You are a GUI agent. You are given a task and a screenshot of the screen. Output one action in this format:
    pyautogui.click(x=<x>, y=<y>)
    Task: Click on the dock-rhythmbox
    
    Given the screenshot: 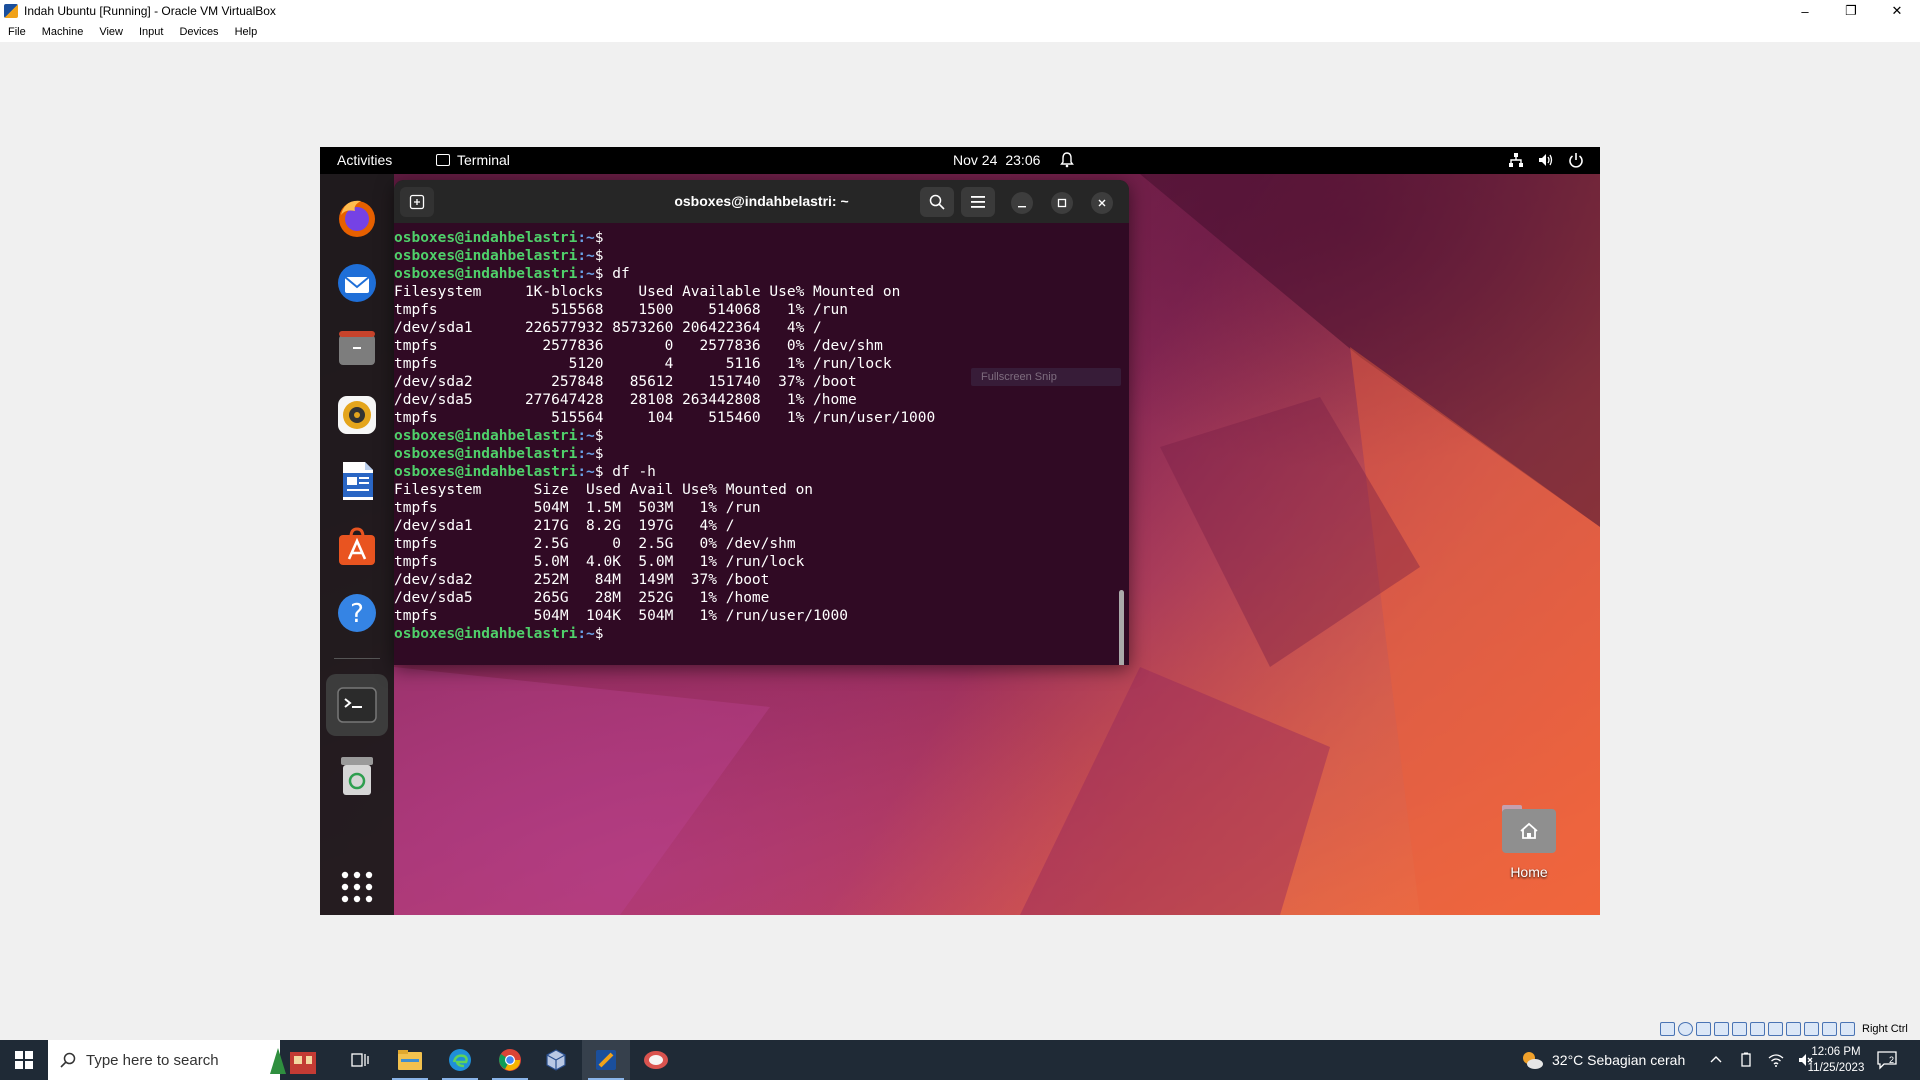 What is the action you would take?
    pyautogui.click(x=357, y=415)
    